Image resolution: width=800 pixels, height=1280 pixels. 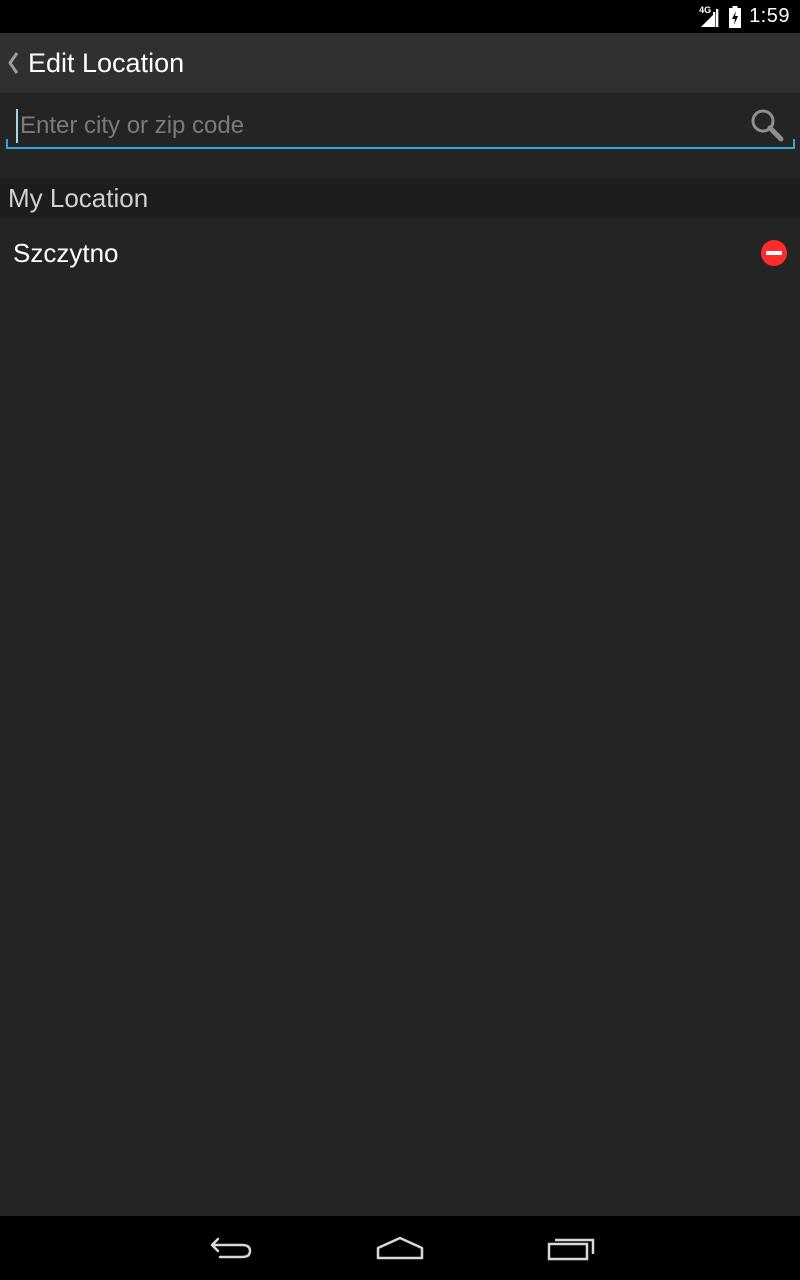 I want to click on home-button, so click(x=400, y=1248).